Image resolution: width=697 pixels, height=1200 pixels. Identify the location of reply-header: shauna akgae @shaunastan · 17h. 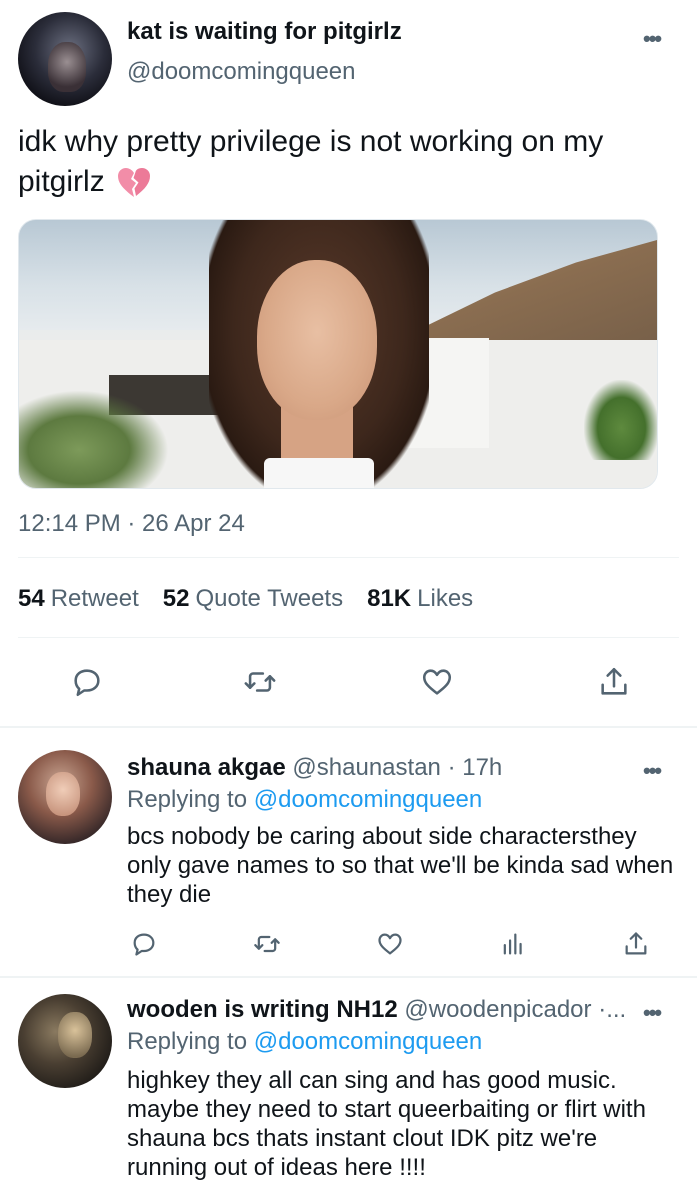
(314, 768).